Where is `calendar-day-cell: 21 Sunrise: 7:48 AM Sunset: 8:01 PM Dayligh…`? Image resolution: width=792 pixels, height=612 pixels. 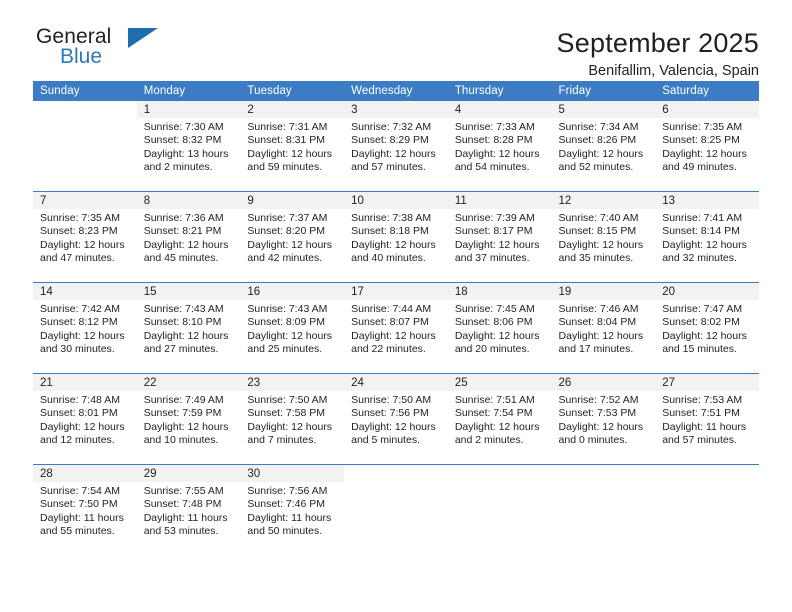
calendar-day-cell: 21 Sunrise: 7:48 AM Sunset: 8:01 PM Dayligh… is located at coordinates (85, 419).